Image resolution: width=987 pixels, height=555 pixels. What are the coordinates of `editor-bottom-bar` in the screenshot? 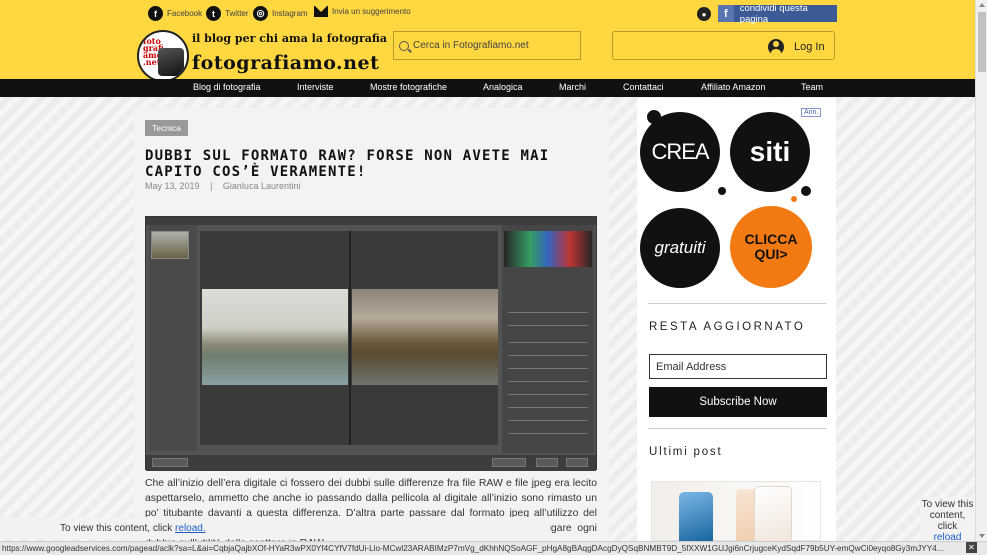 It's located at (371, 463).